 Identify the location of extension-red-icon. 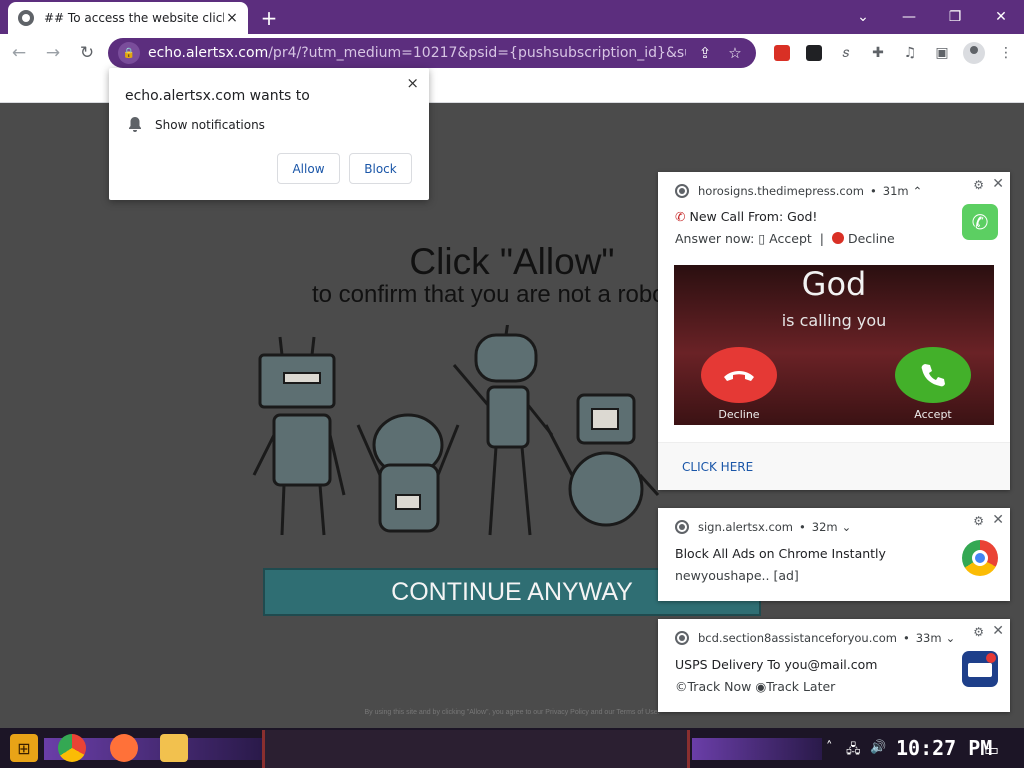
(782, 53).